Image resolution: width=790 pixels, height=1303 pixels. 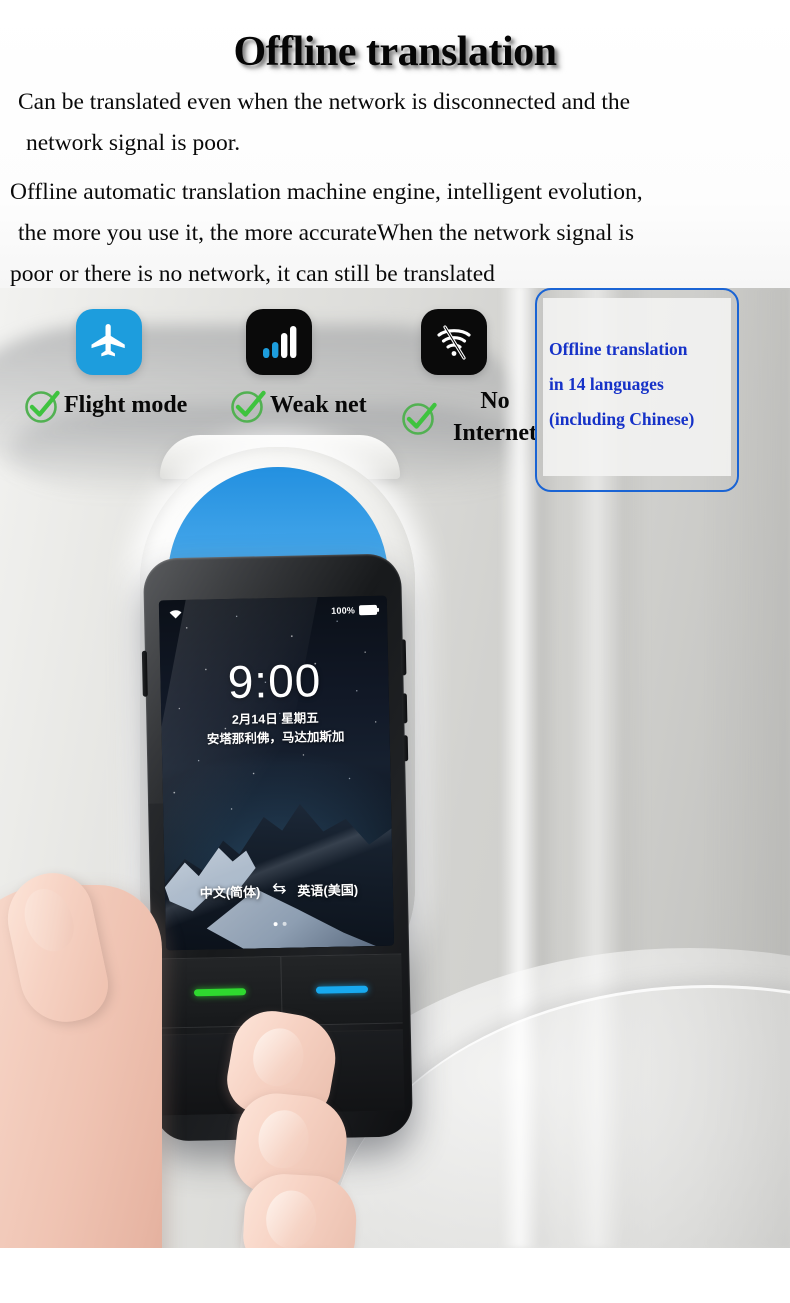 I want to click on source-talk-button, so click(x=220, y=992).